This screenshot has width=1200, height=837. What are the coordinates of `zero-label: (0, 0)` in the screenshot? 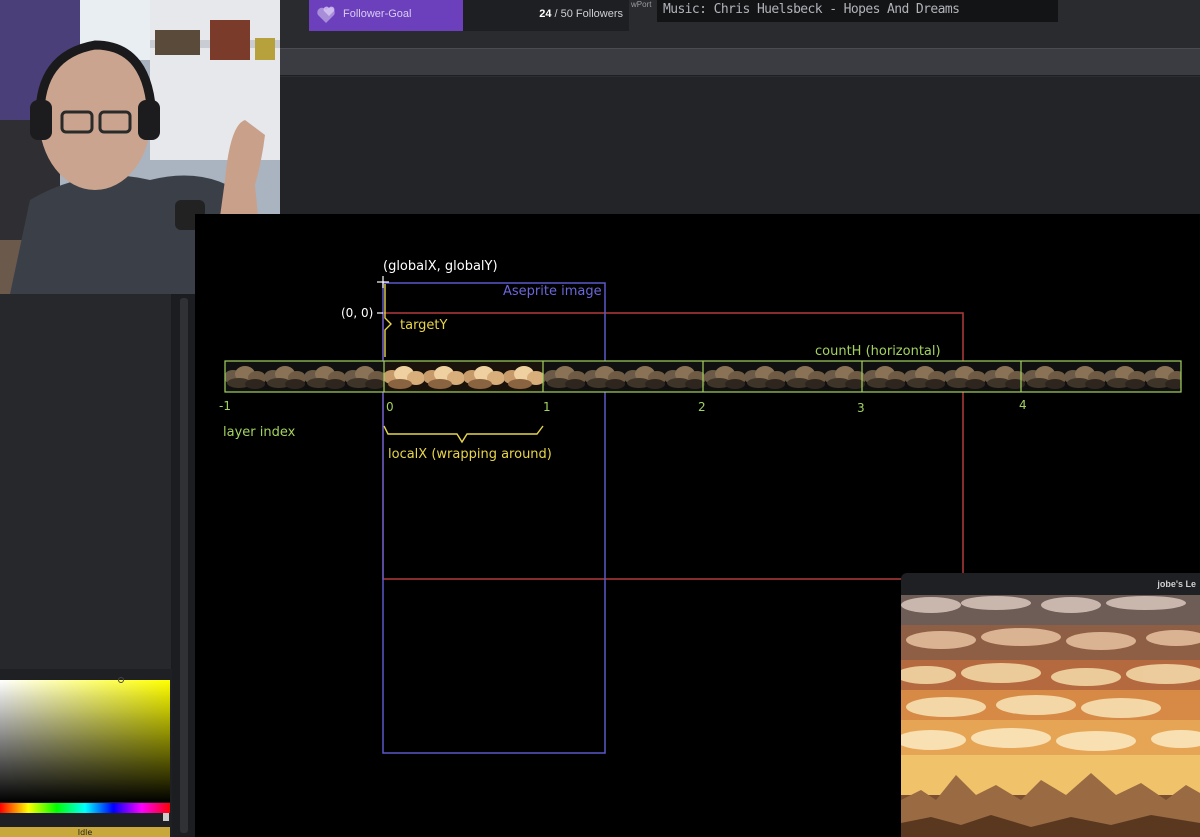 It's located at (357, 313).